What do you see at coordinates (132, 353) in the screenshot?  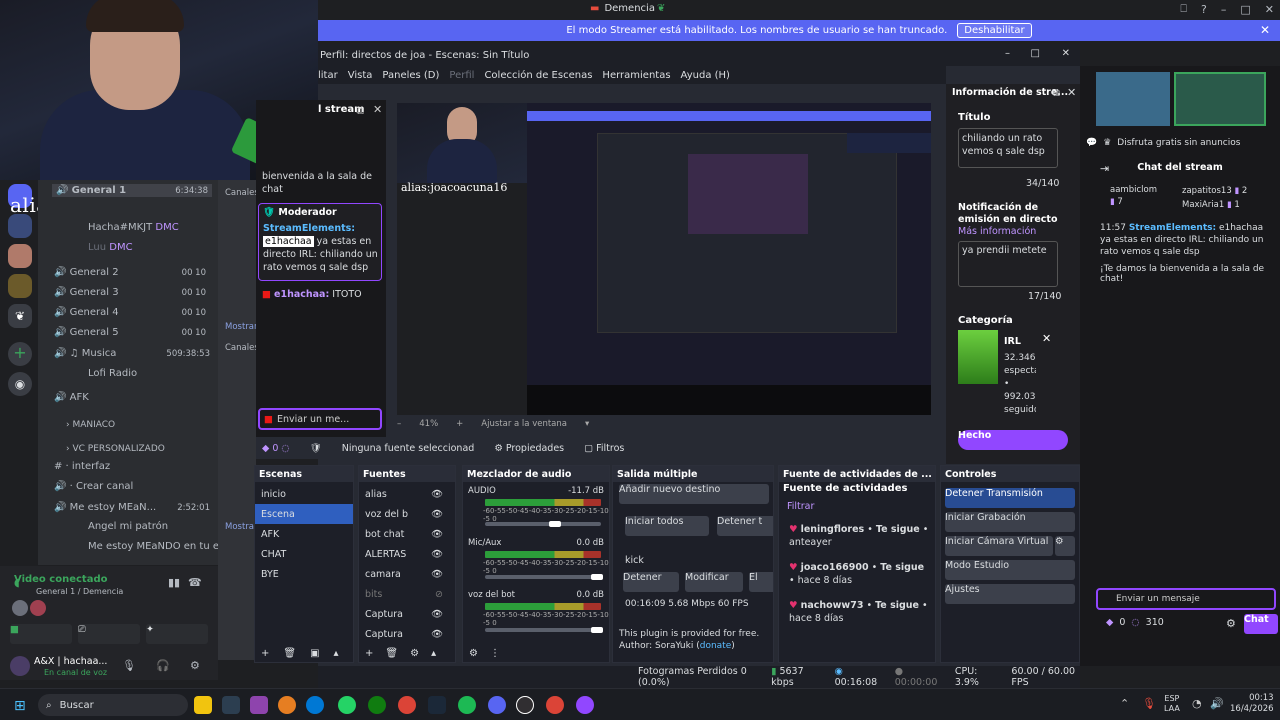 I see `channel-musica: 🔊 ♫ Musica 509:38:53` at bounding box center [132, 353].